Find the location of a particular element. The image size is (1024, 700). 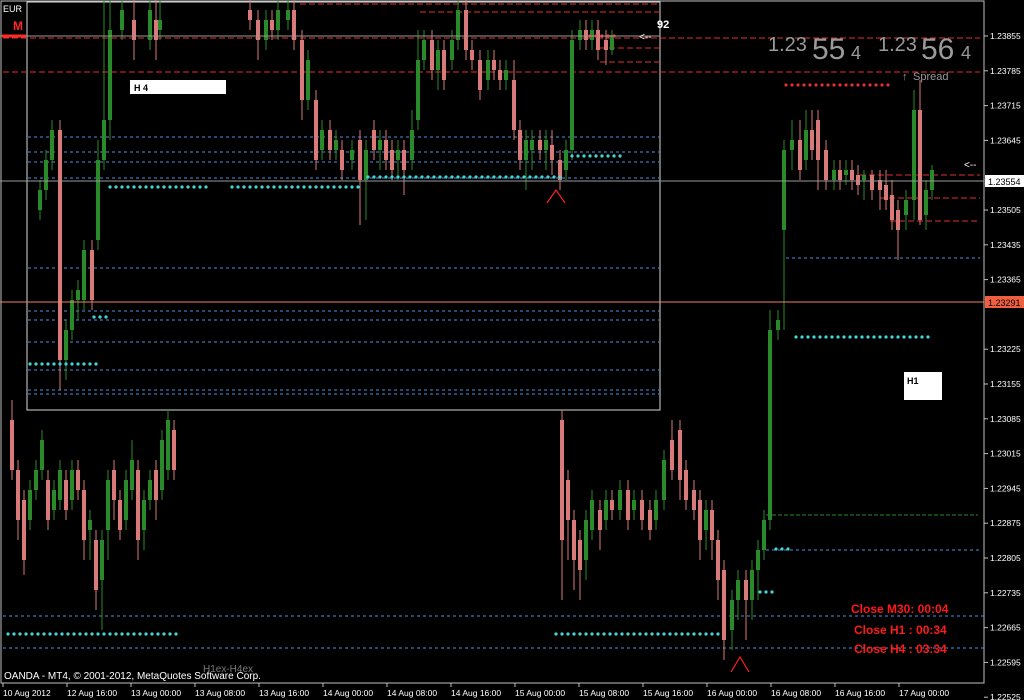

time-tick-label: 16 Aug 16:00 is located at coordinates (860, 693).